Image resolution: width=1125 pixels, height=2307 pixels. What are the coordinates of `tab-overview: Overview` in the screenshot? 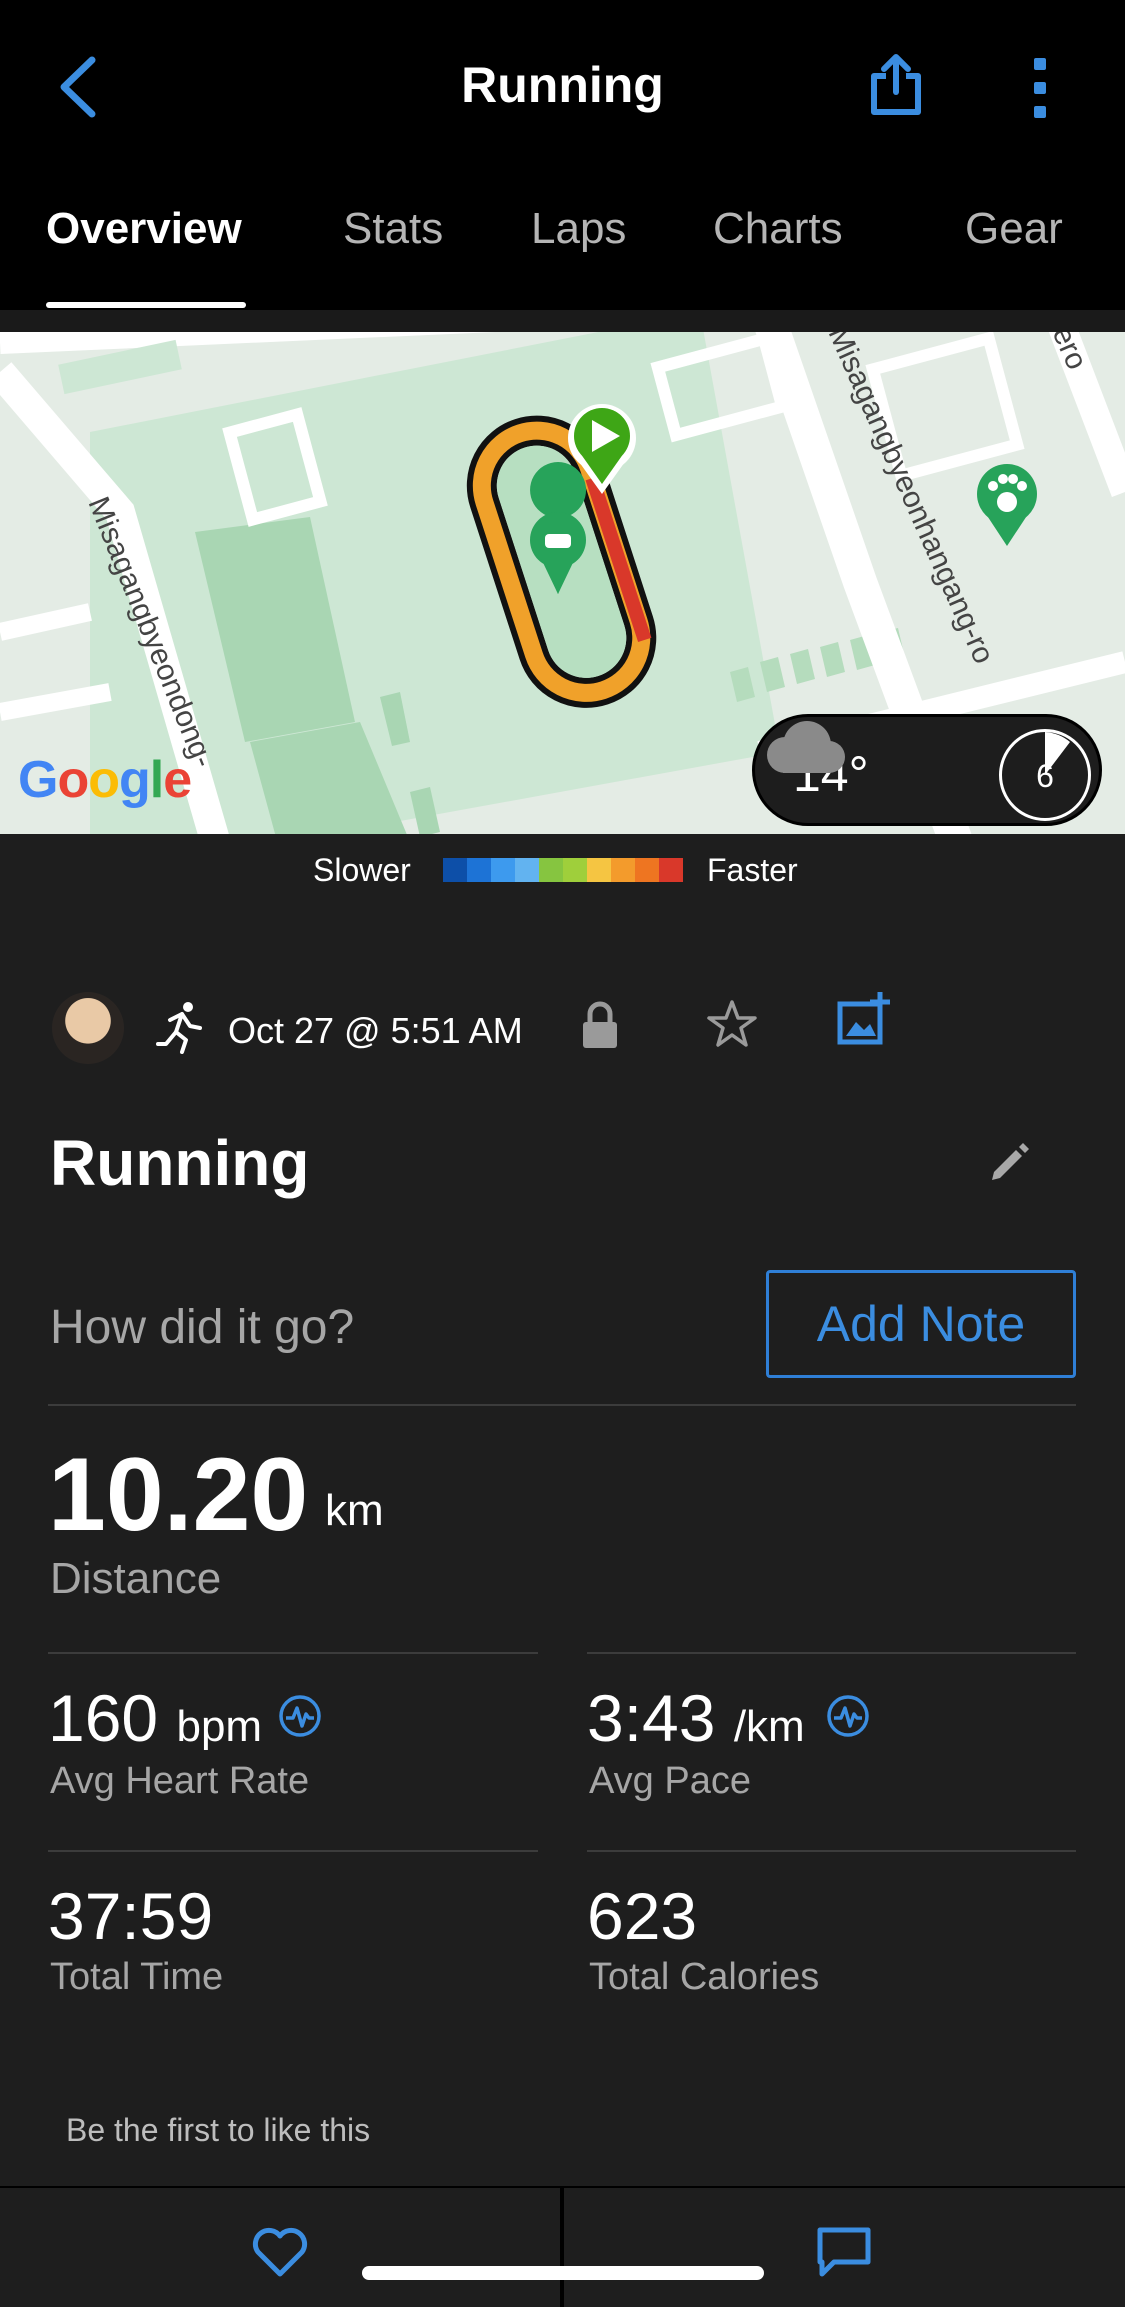 It's located at (144, 229).